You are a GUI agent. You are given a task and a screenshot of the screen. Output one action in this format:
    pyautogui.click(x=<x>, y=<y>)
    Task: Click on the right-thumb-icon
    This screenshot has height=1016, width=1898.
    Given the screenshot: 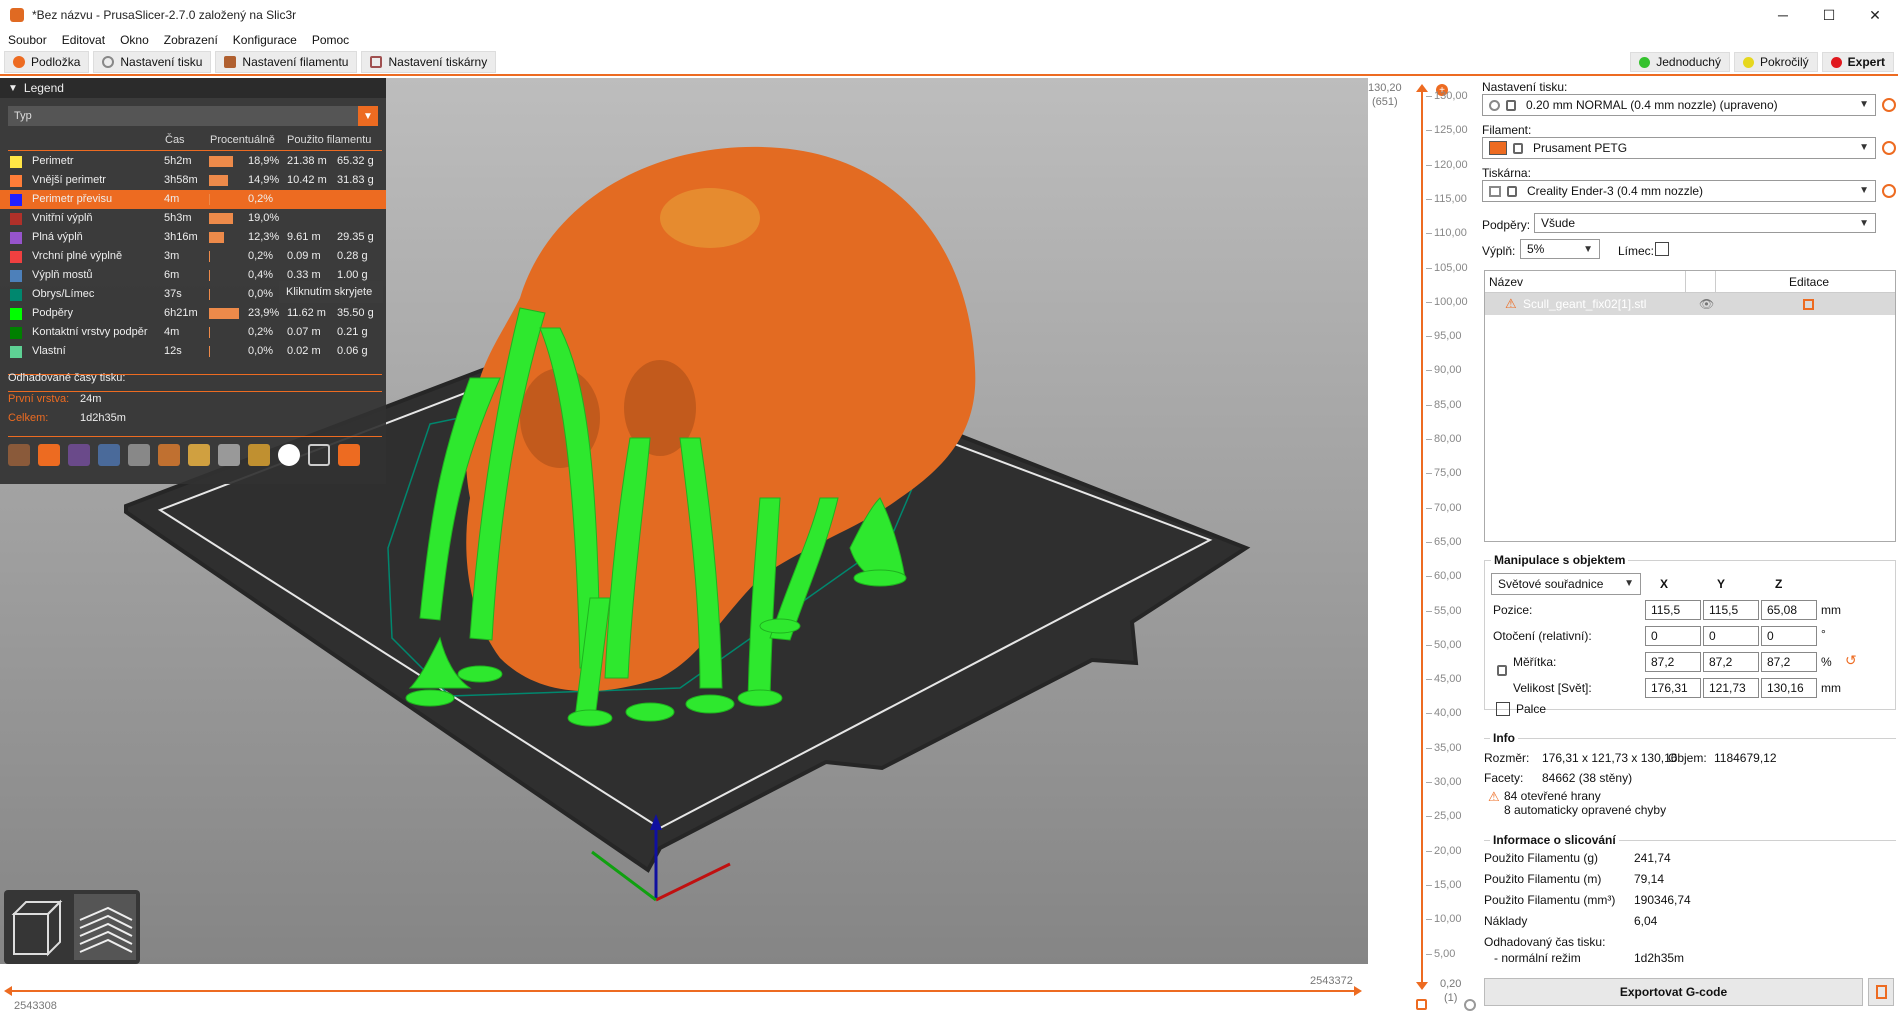 What is the action you would take?
    pyautogui.click(x=1358, y=991)
    